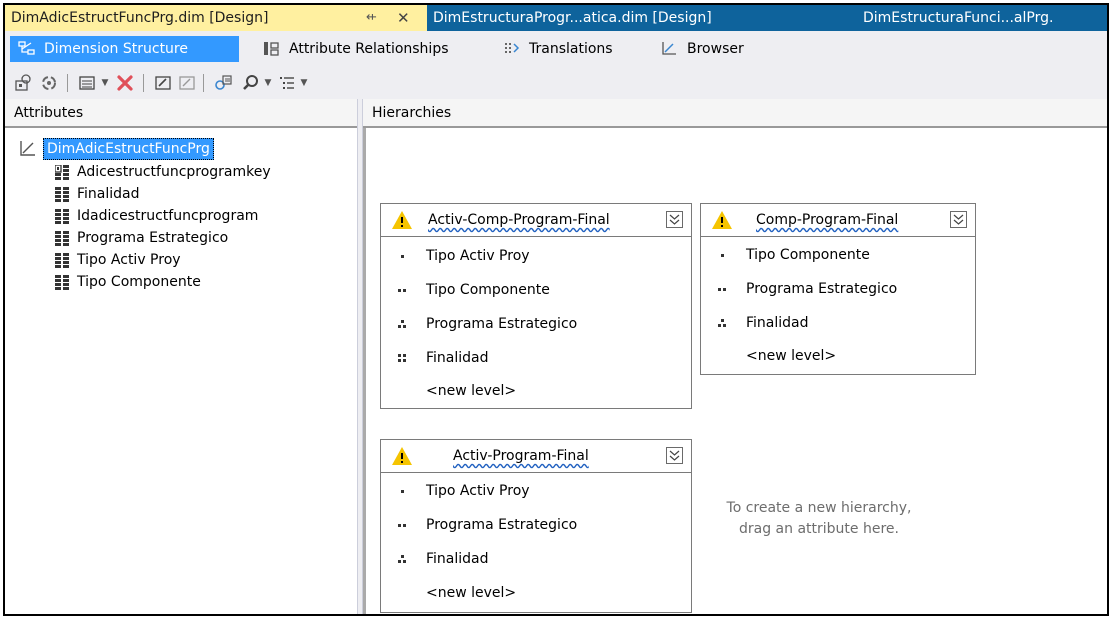 This screenshot has height=619, width=1112. What do you see at coordinates (819, 508) in the screenshot?
I see `hint-line: To create a new hierarchy,` at bounding box center [819, 508].